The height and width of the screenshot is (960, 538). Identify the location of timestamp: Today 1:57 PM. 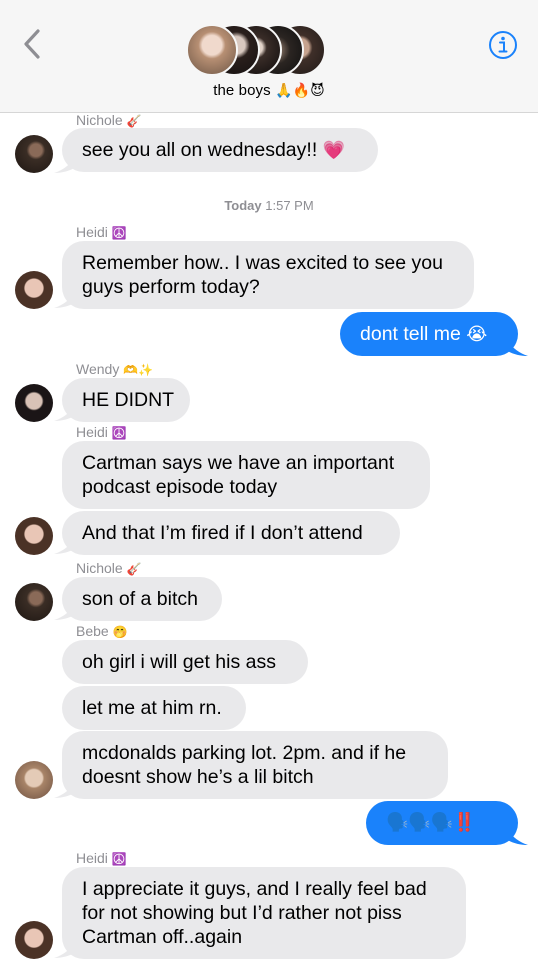
(269, 205).